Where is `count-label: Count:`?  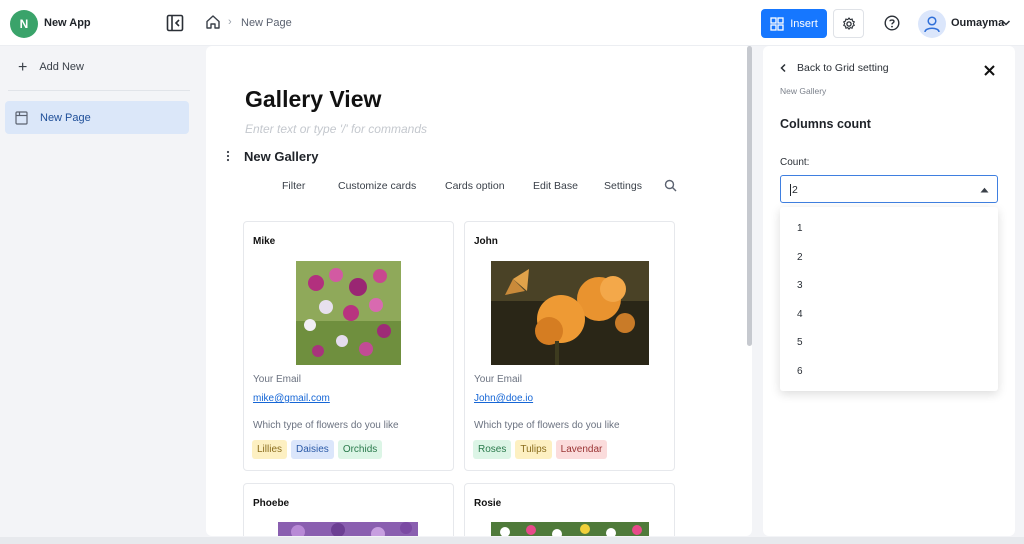
count-label: Count: is located at coordinates (795, 162).